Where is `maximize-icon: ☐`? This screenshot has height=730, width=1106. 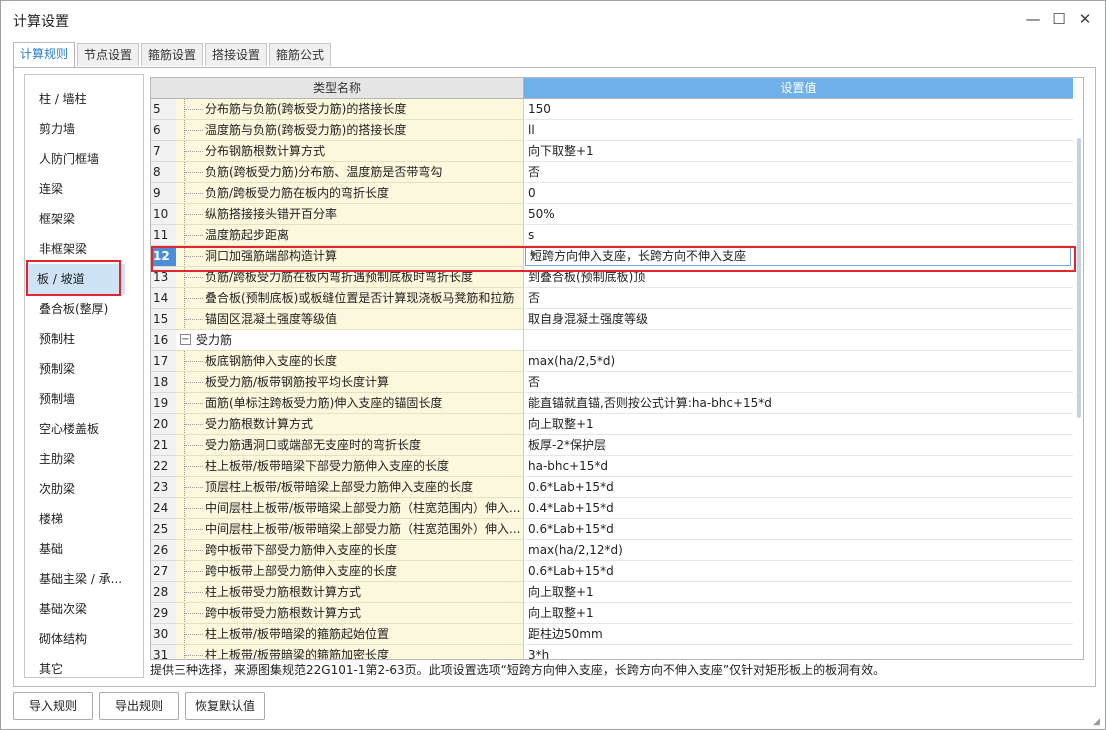 maximize-icon: ☐ is located at coordinates (1059, 19).